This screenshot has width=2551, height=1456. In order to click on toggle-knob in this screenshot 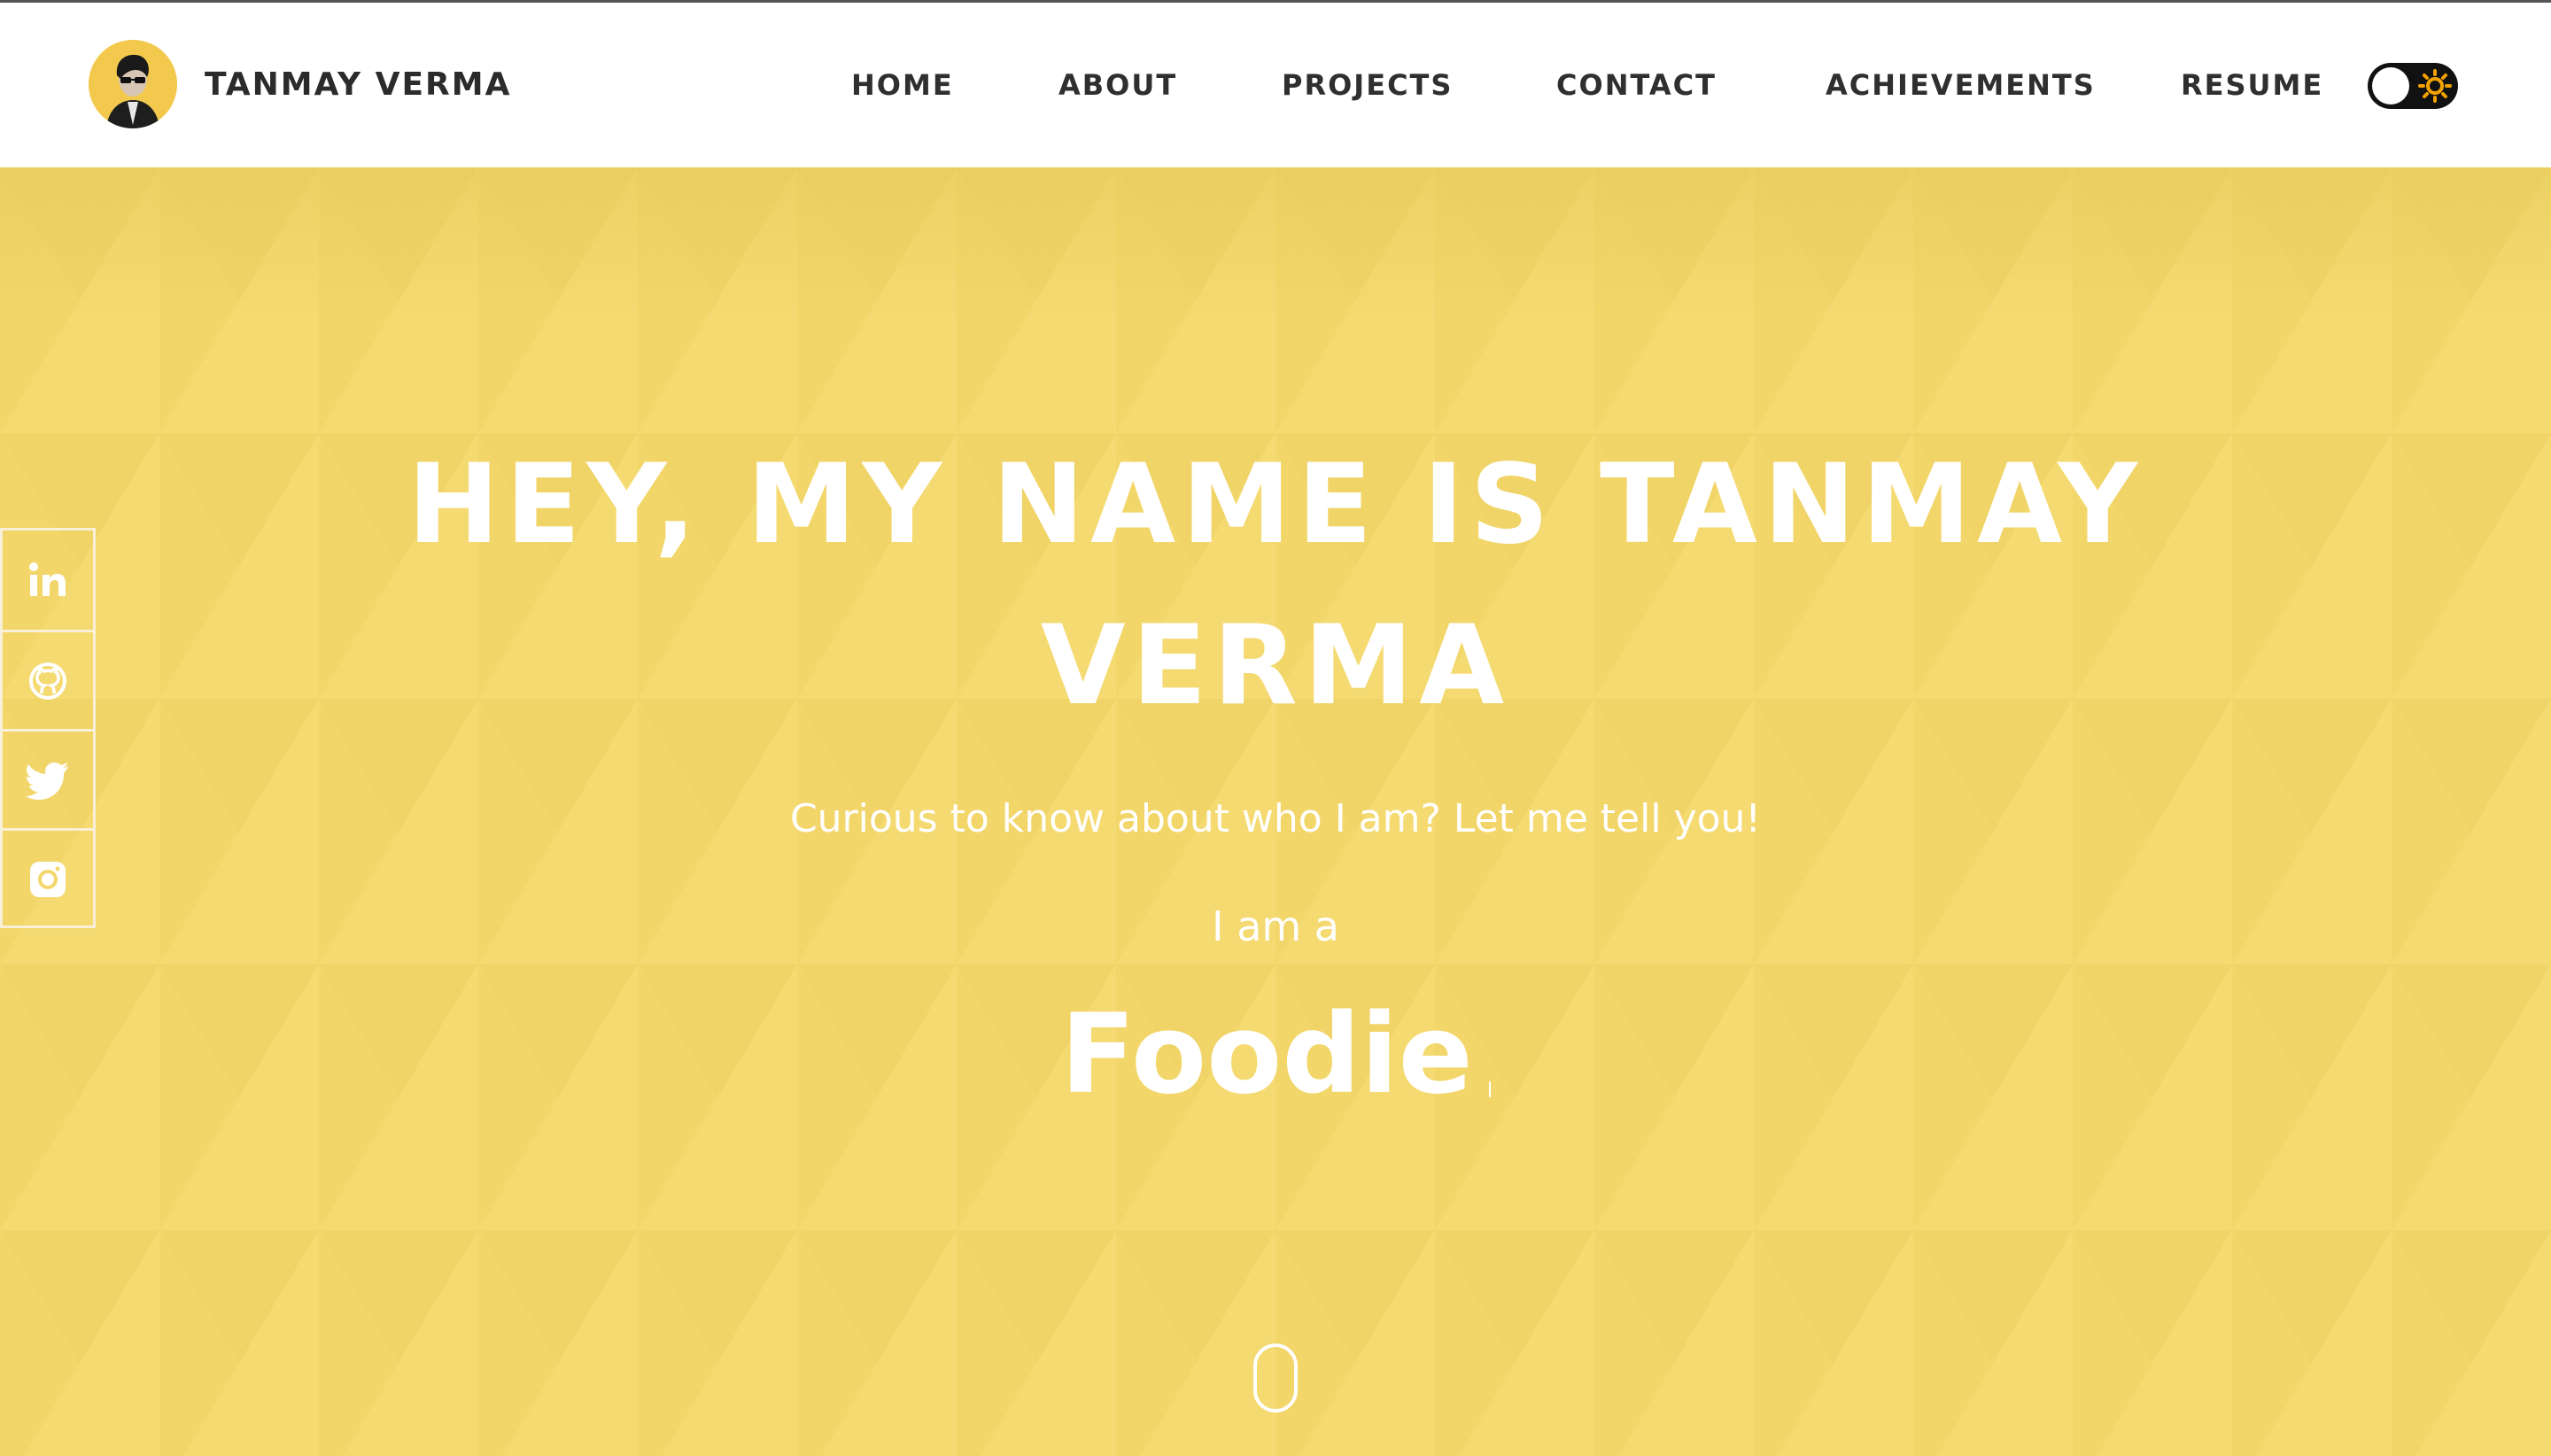, I will do `click(2391, 86)`.